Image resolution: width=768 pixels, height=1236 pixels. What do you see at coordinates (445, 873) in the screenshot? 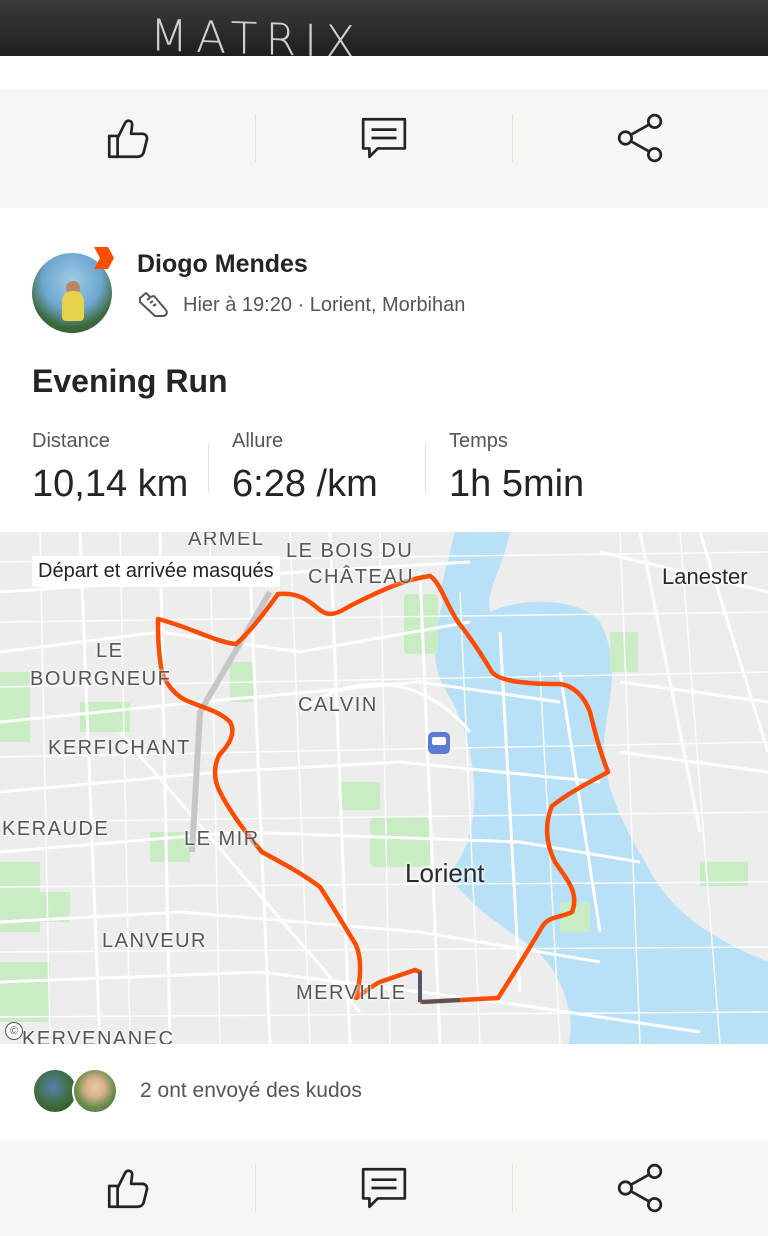
I see `map-city-label: Lorient` at bounding box center [445, 873].